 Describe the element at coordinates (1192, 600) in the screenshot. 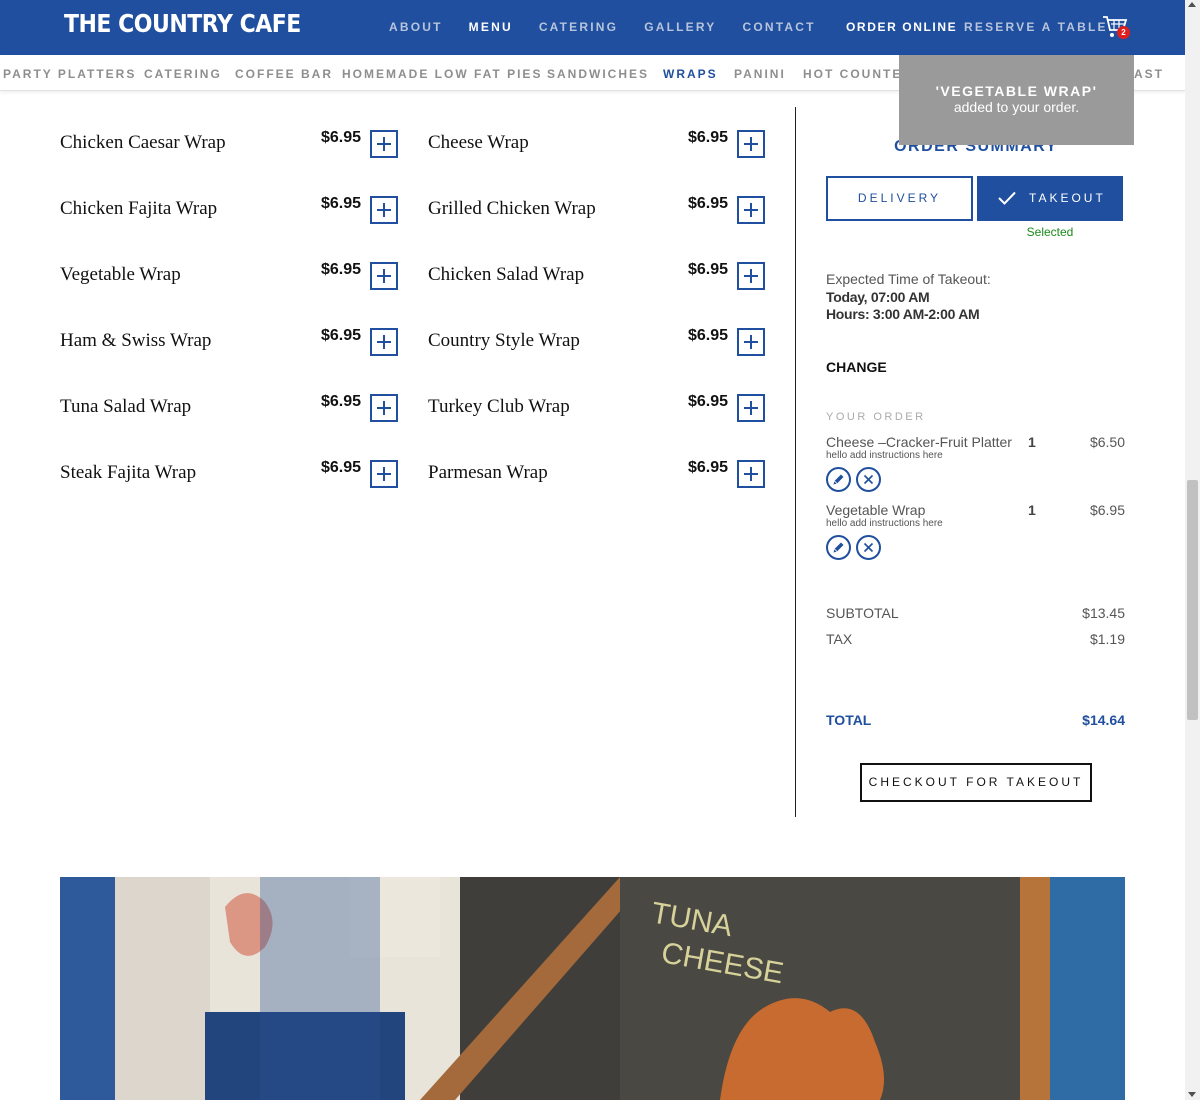

I see `scrollbar-thumb` at that location.